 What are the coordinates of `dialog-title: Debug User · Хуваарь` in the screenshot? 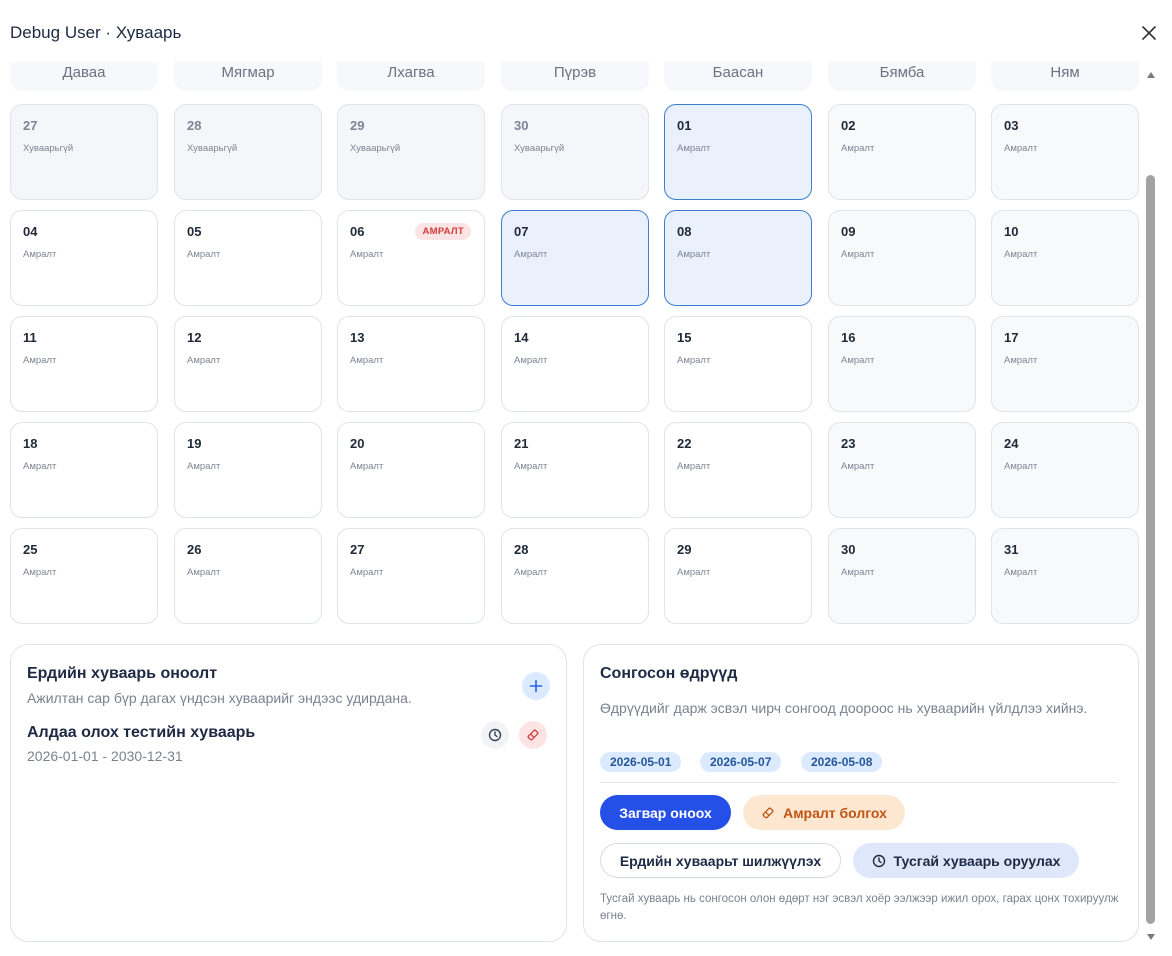 It's located at (96, 32).